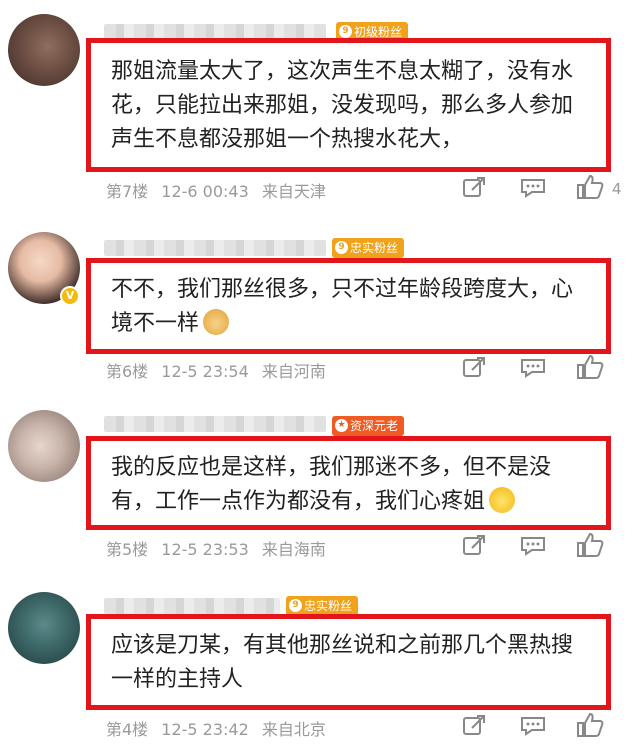 The height and width of the screenshot is (748, 640). I want to click on comment-text: 我的反应也是这样，我们那迷不多，但不是没有，工作一点作为都没有，我们心疼姐, so click(331, 484).